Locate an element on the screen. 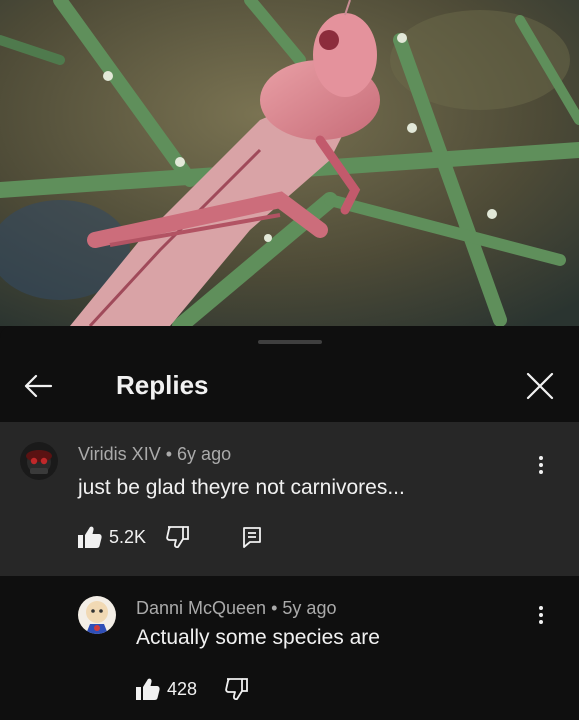 This screenshot has height=720, width=579. comment-actions: 428 is located at coordinates (192, 689).